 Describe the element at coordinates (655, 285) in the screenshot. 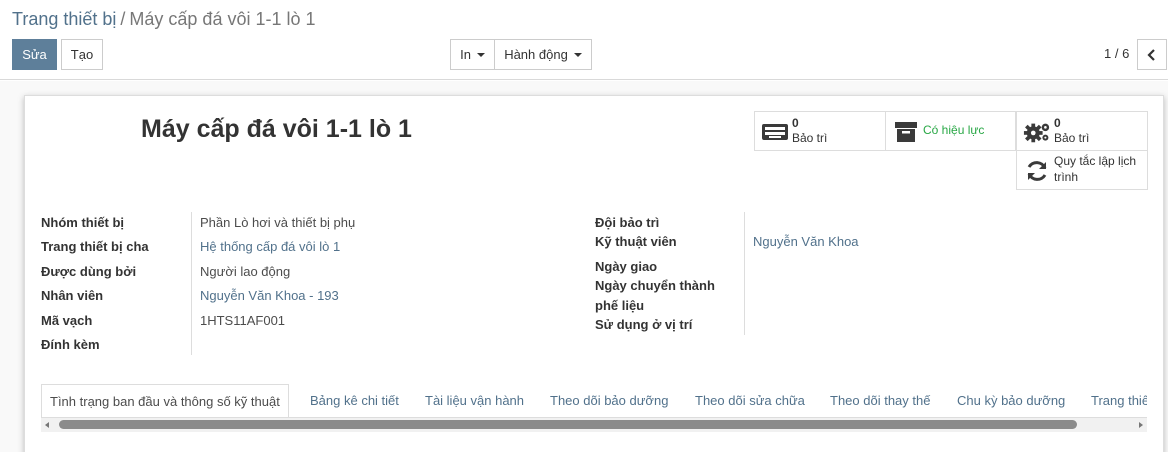

I see `field-label-scrap-date: Ngày chuyển thành` at that location.